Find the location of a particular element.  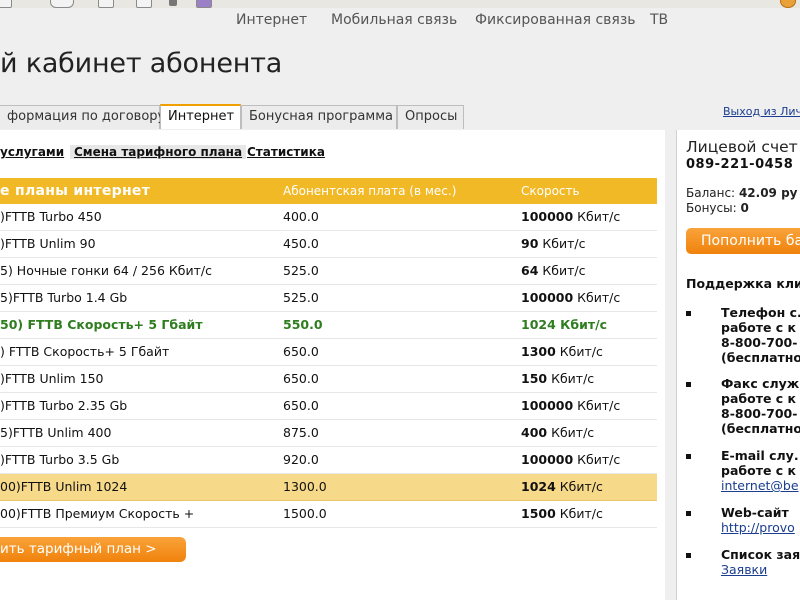

nav-internet: Интернет is located at coordinates (271, 20).